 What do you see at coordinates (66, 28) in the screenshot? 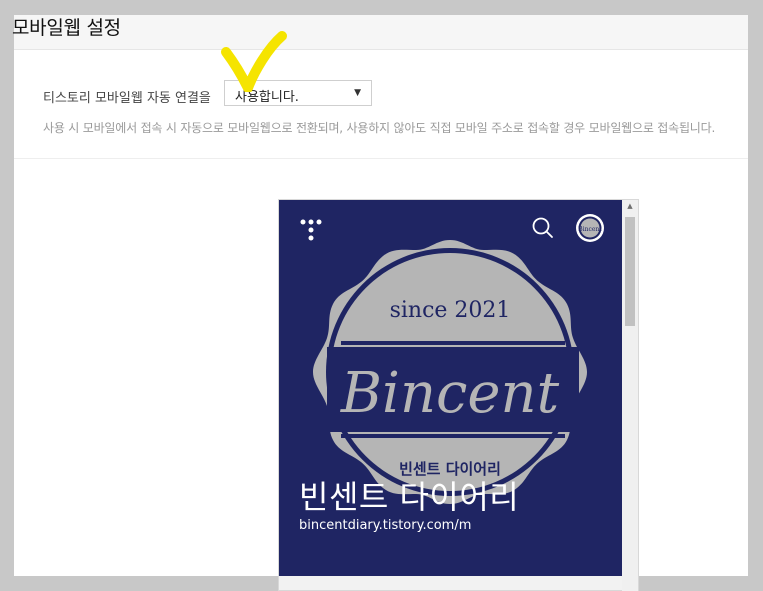
I see `page-title: 모바일웹 설정` at bounding box center [66, 28].